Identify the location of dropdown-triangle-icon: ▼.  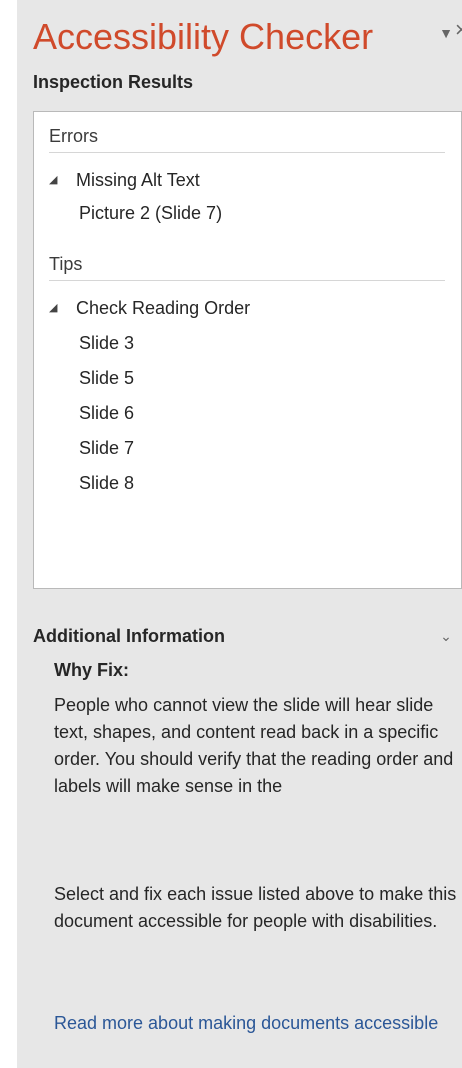
(446, 33).